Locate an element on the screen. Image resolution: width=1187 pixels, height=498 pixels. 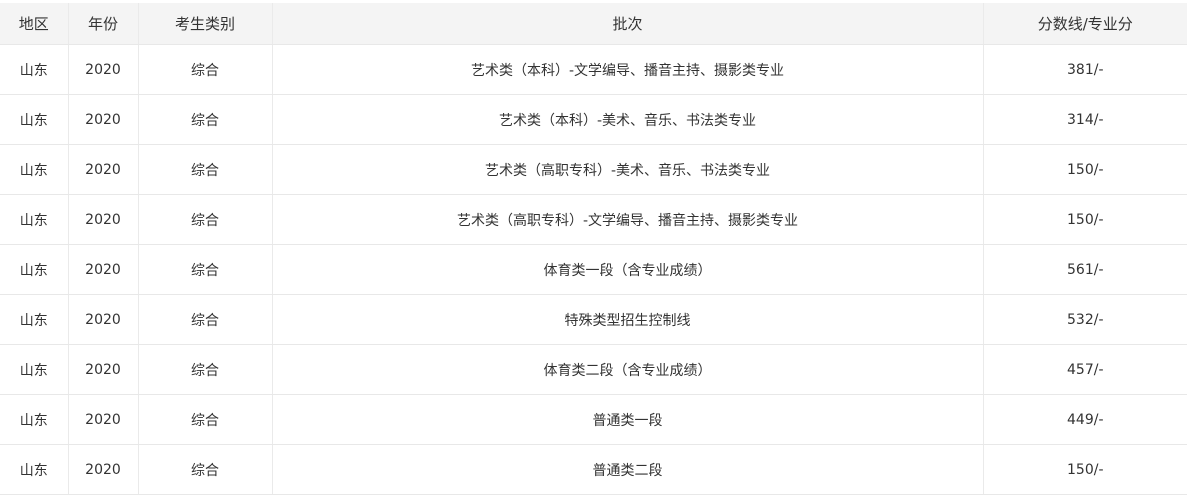
header-batch: 批次 is located at coordinates (628, 24).